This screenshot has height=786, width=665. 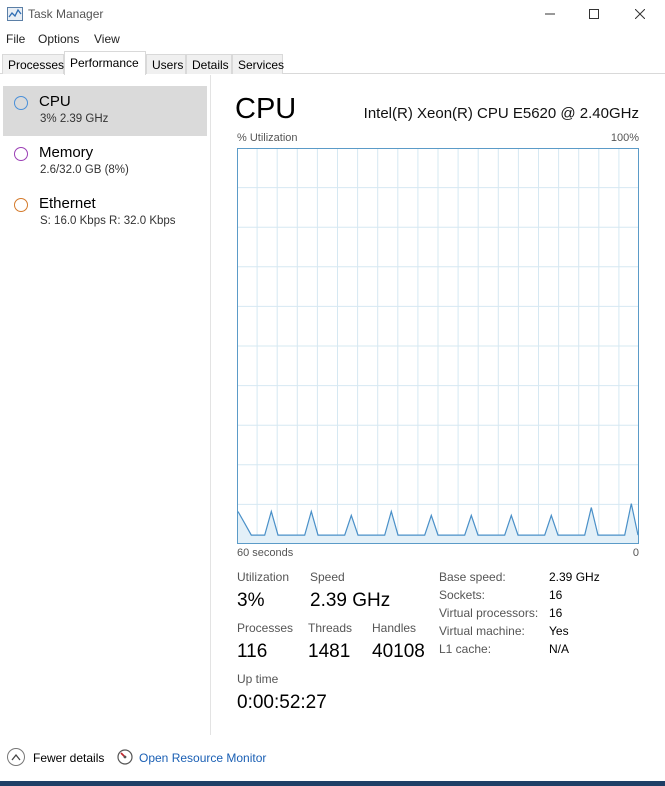 I want to click on minimize-icon, so click(x=550, y=14).